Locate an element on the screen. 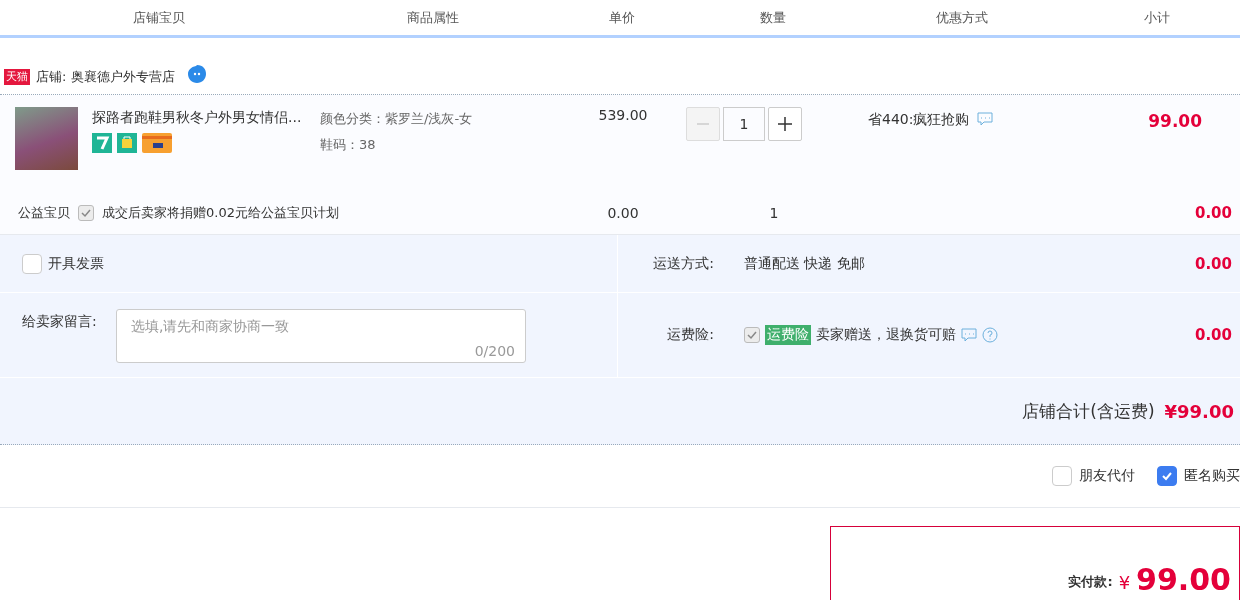 The image size is (1246, 600). increase-button is located at coordinates (785, 124).